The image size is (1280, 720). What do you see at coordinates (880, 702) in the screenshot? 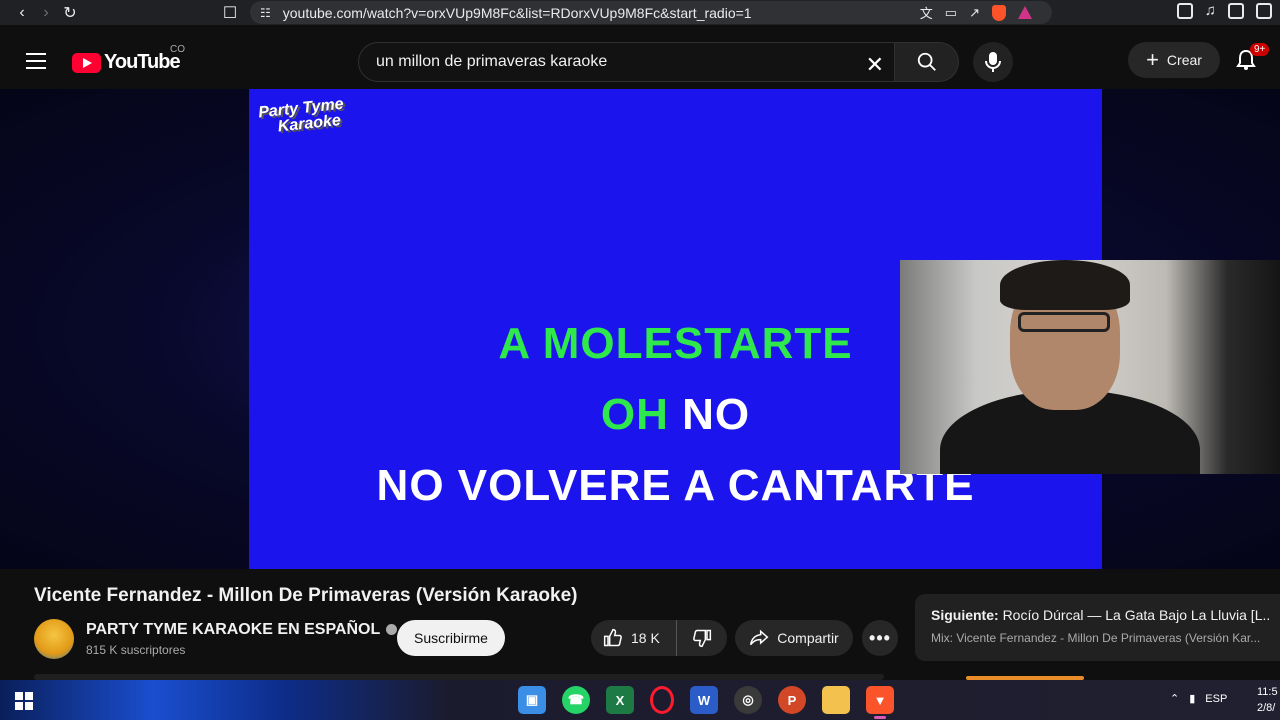
I see `brave-app-icon: ▼` at bounding box center [880, 702].